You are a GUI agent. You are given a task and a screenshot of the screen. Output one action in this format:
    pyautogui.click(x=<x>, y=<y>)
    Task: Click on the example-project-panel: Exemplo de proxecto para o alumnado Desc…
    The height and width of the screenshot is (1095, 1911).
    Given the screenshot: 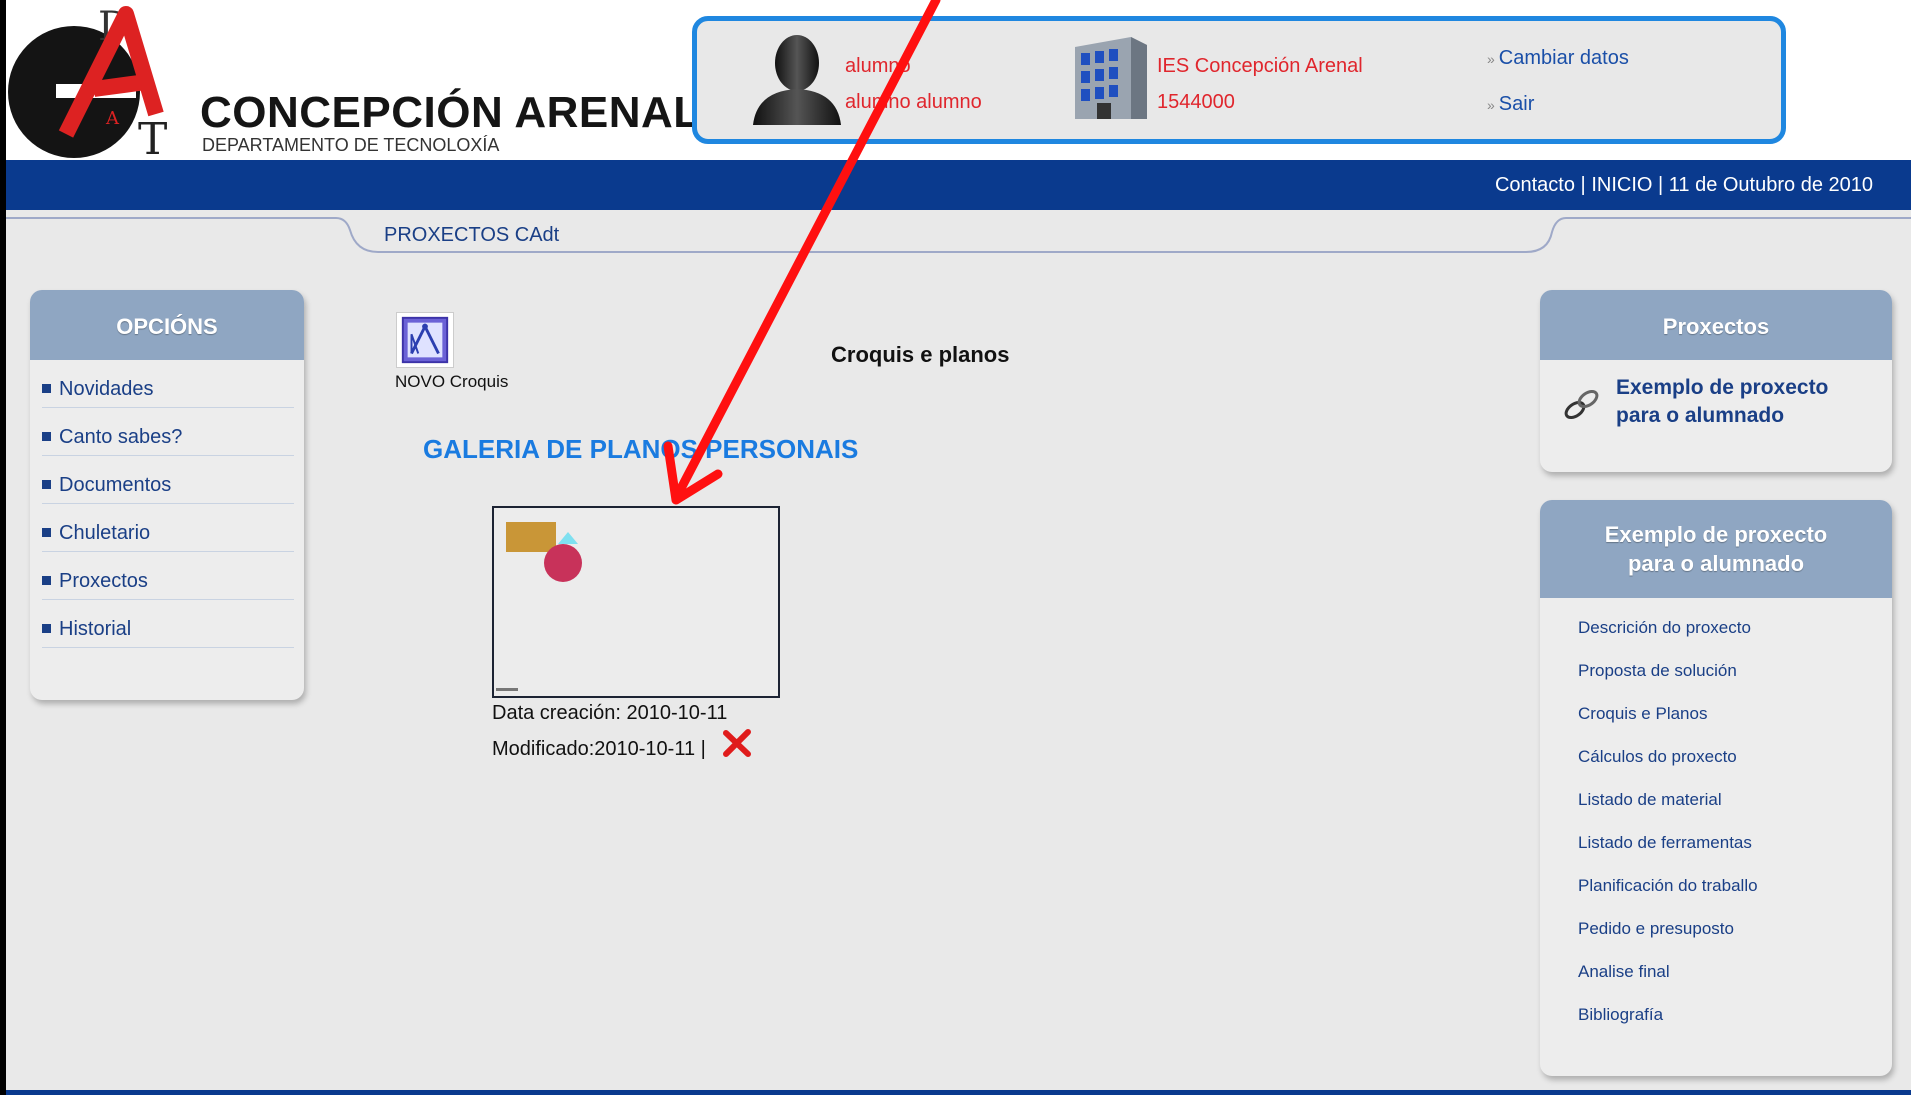 What is the action you would take?
    pyautogui.click(x=1716, y=788)
    